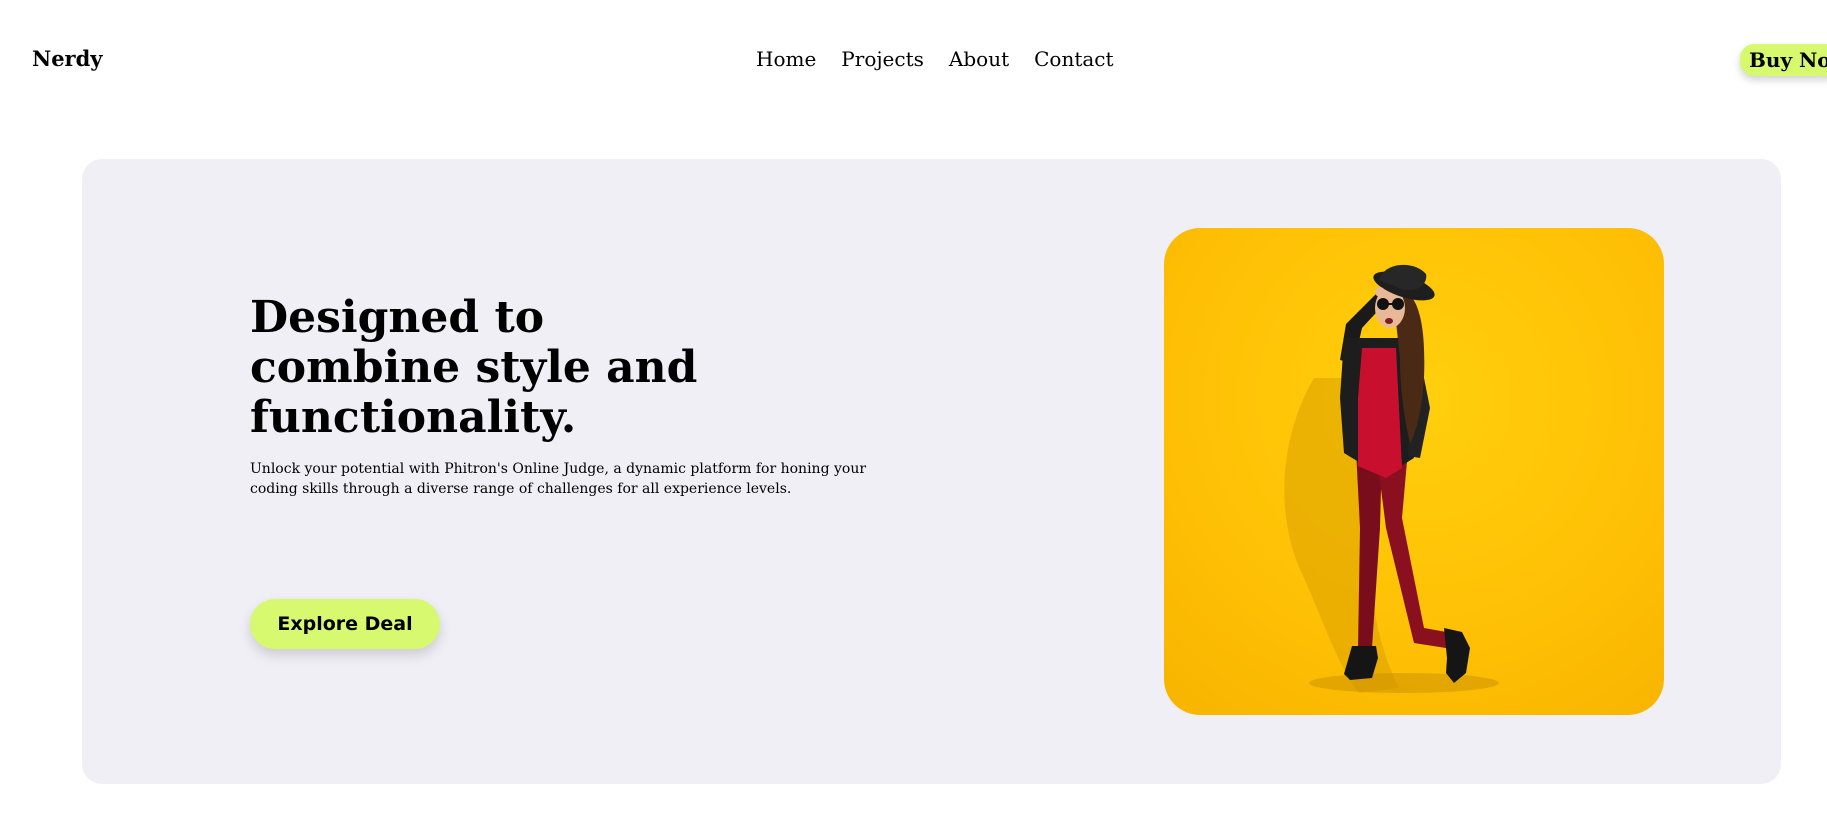 Image resolution: width=1827 pixels, height=816 pixels. Describe the element at coordinates (1783, 60) in the screenshot. I see `buy-now-button: Buy Now` at that location.